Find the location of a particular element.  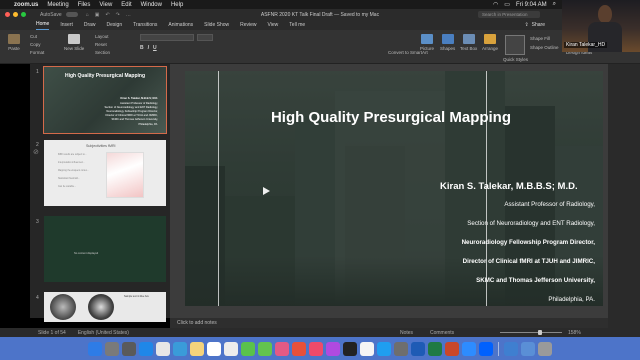

launchpad-icon is located at coordinates (112, 348).